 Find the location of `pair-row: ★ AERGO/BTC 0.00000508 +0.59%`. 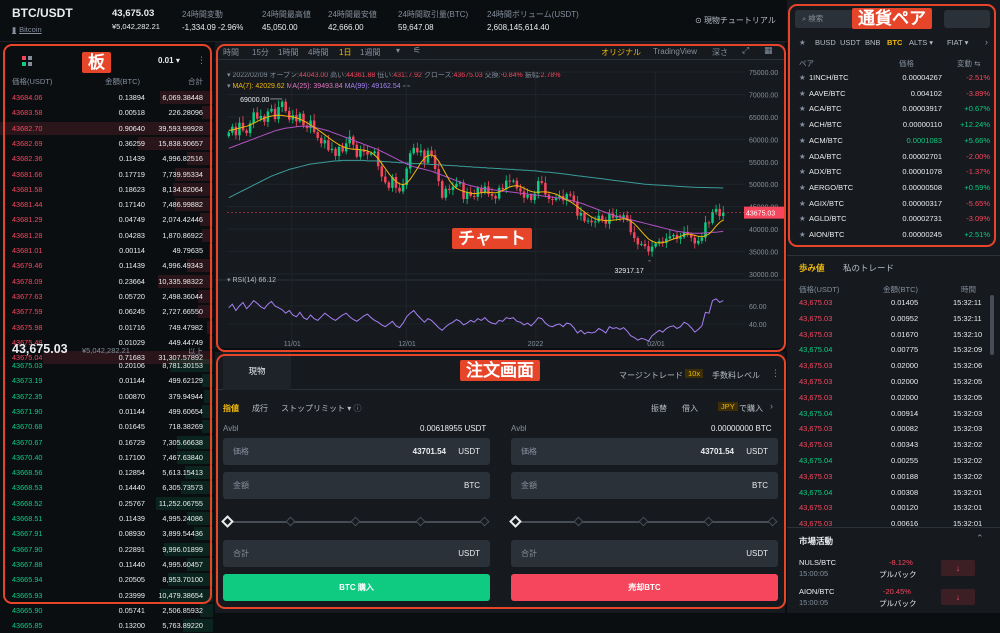

pair-row: ★ AERGO/BTC 0.00000508 +0.59% is located at coordinates (893, 188).